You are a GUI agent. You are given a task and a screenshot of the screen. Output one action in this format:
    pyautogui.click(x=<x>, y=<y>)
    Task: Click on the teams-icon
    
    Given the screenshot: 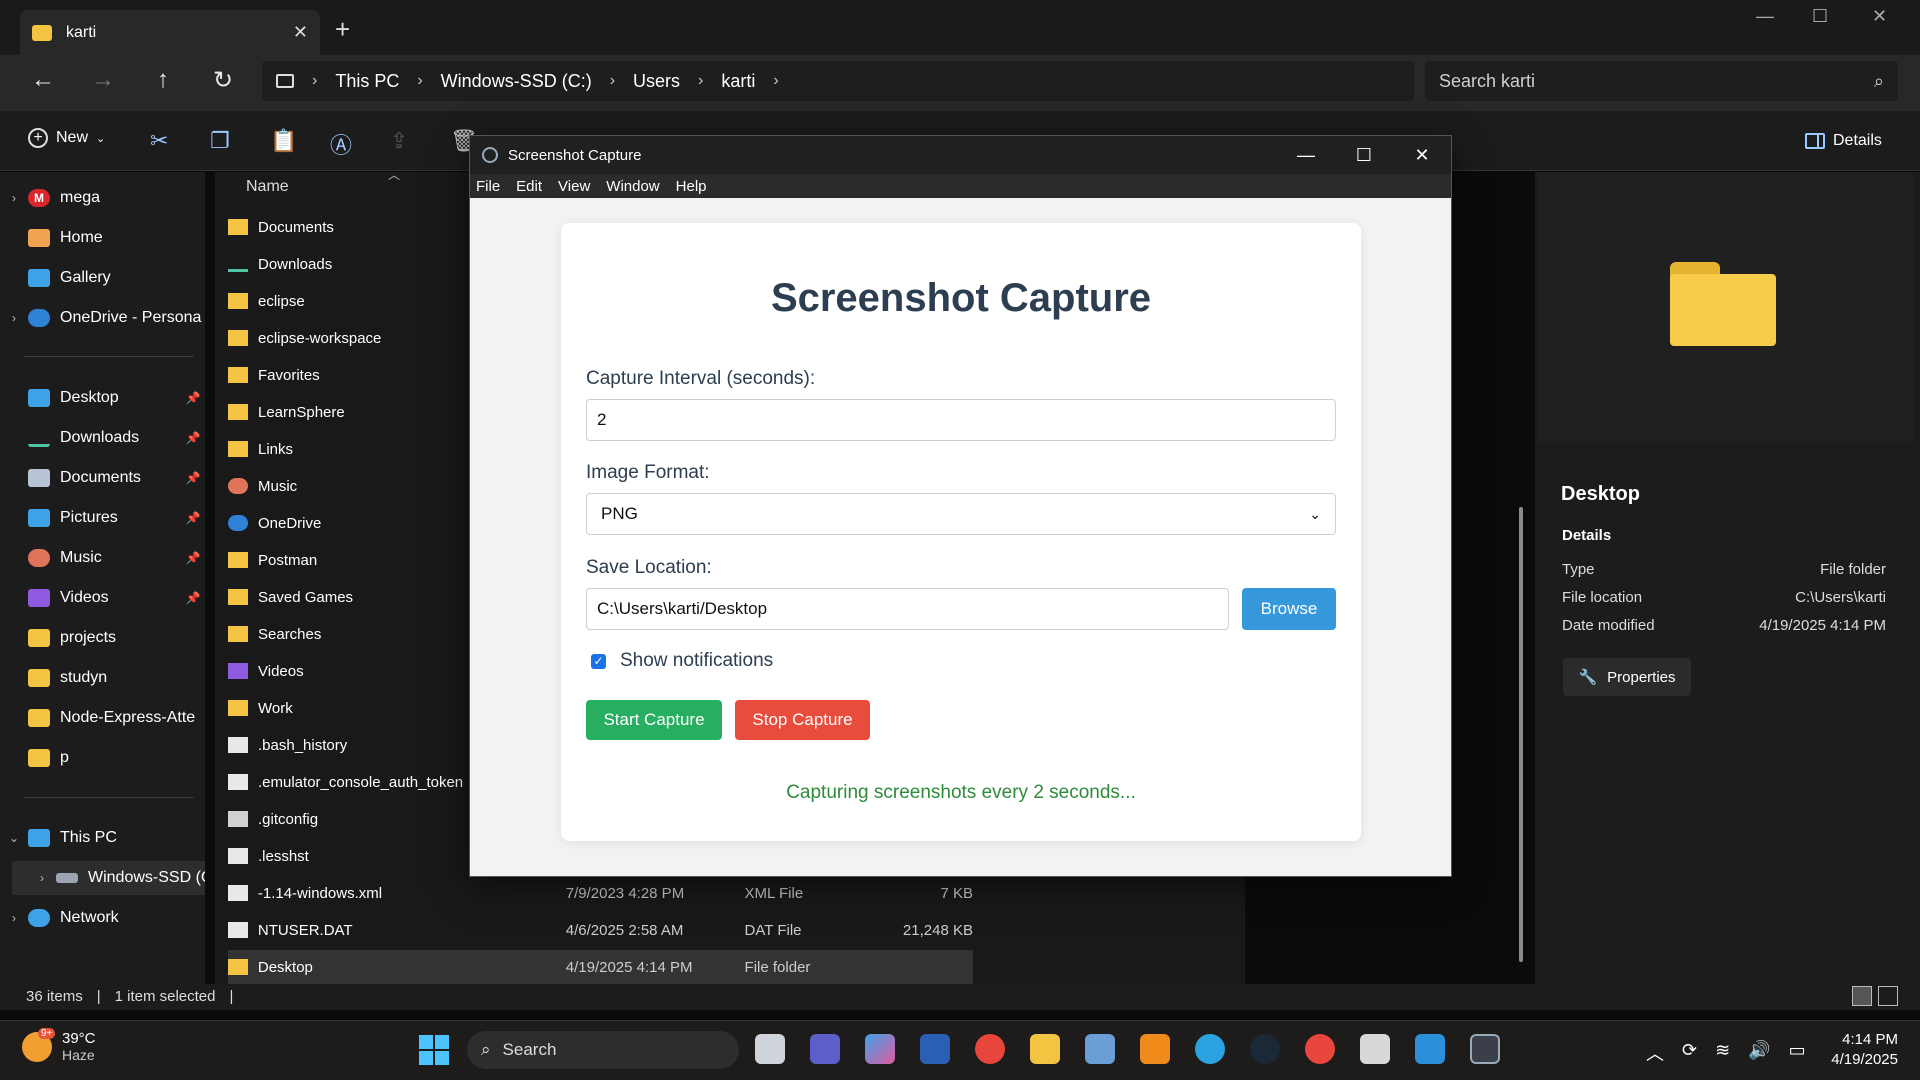 What is the action you would take?
    pyautogui.click(x=825, y=1049)
    